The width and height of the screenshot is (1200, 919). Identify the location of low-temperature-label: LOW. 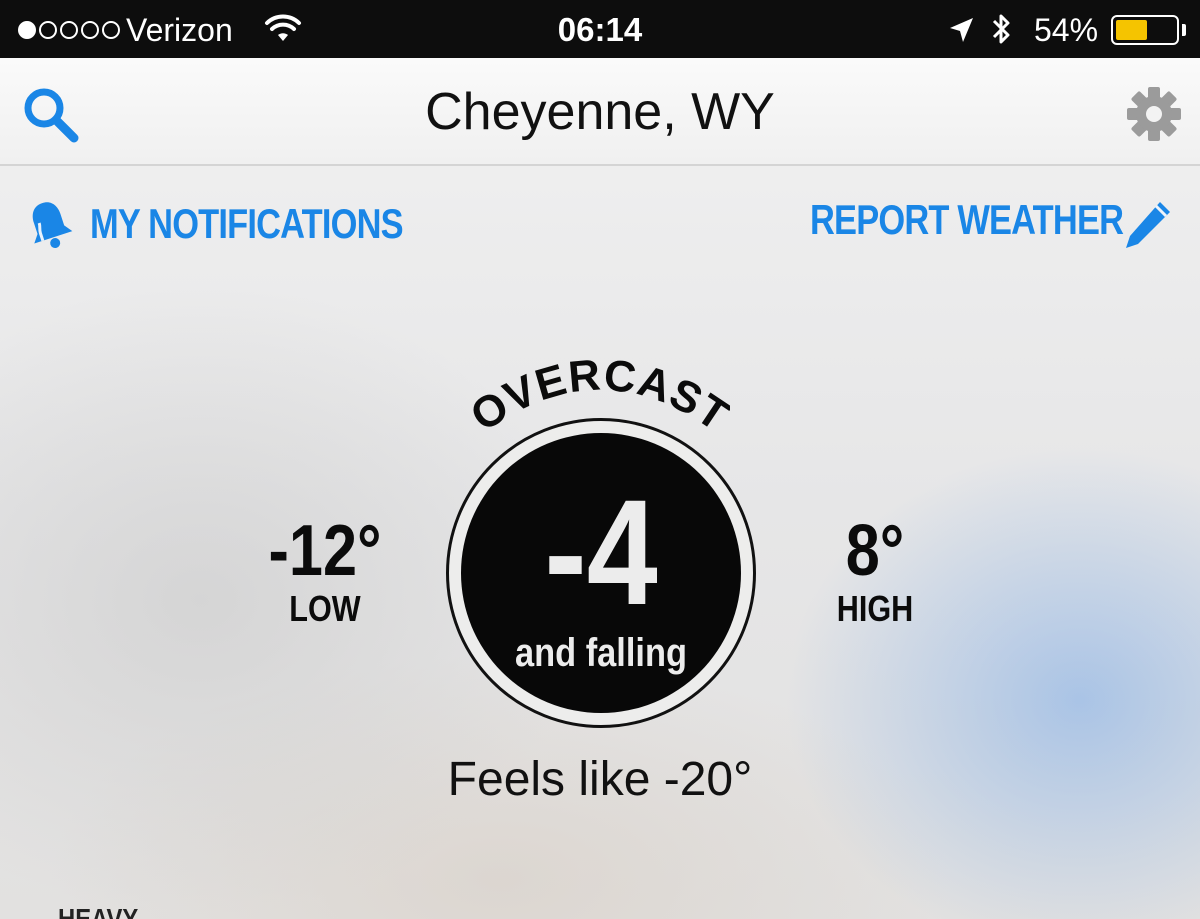
(325, 608).